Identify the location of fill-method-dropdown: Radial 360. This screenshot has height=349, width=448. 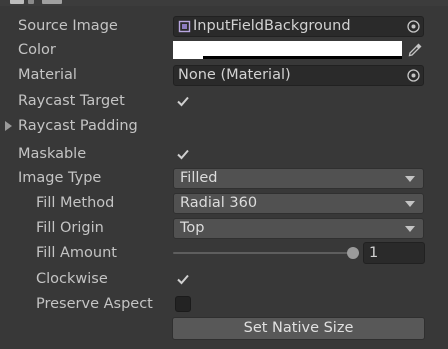
(298, 203).